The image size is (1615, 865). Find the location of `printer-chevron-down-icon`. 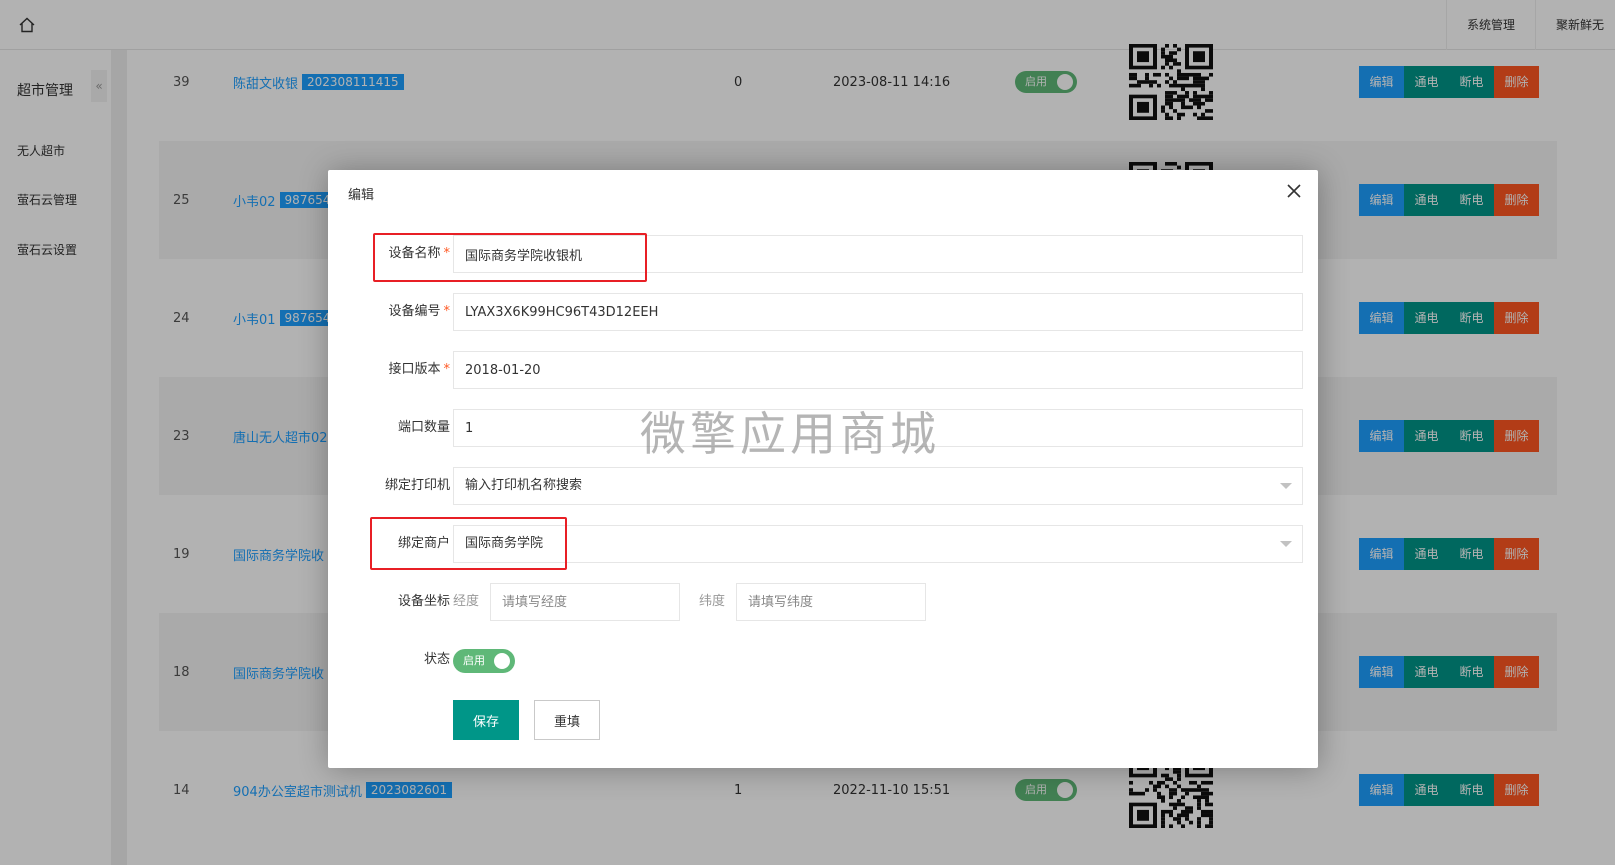

printer-chevron-down-icon is located at coordinates (1286, 486).